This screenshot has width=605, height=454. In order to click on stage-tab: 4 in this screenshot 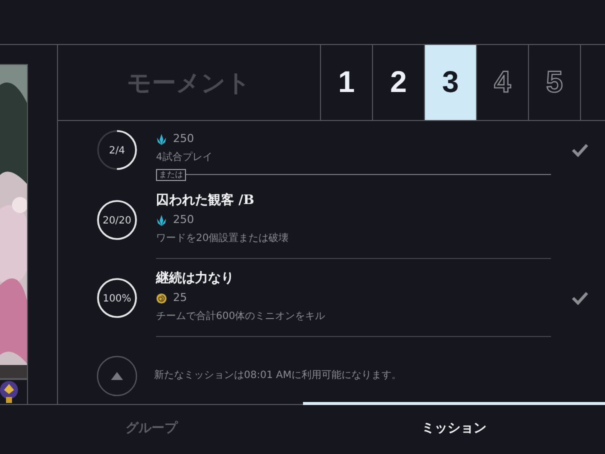, I will do `click(502, 82)`.